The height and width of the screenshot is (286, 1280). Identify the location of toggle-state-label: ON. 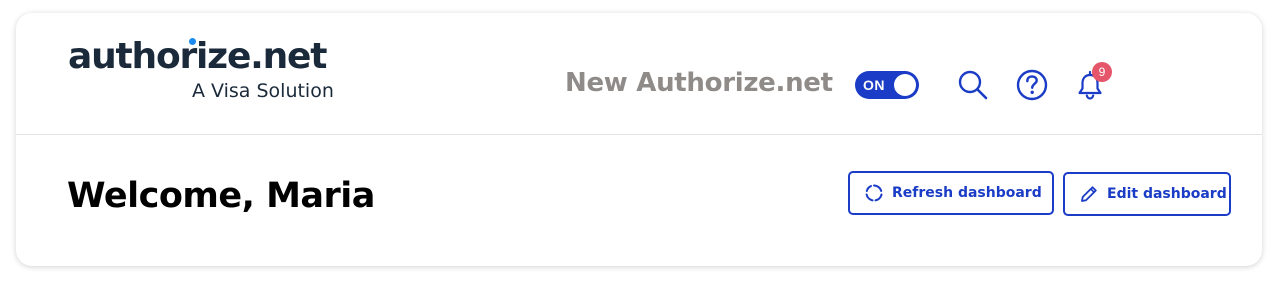
(874, 85).